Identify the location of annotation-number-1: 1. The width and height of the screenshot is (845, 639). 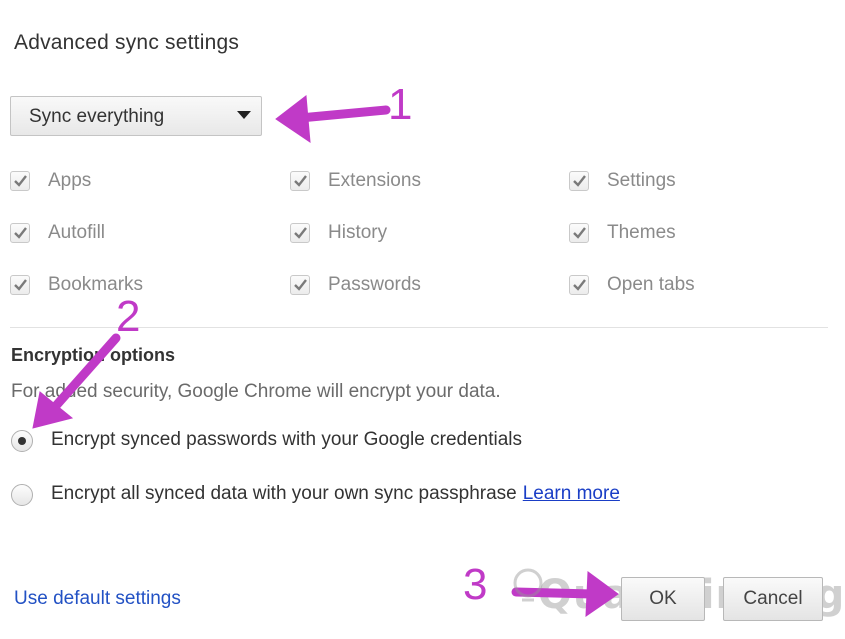
(400, 104).